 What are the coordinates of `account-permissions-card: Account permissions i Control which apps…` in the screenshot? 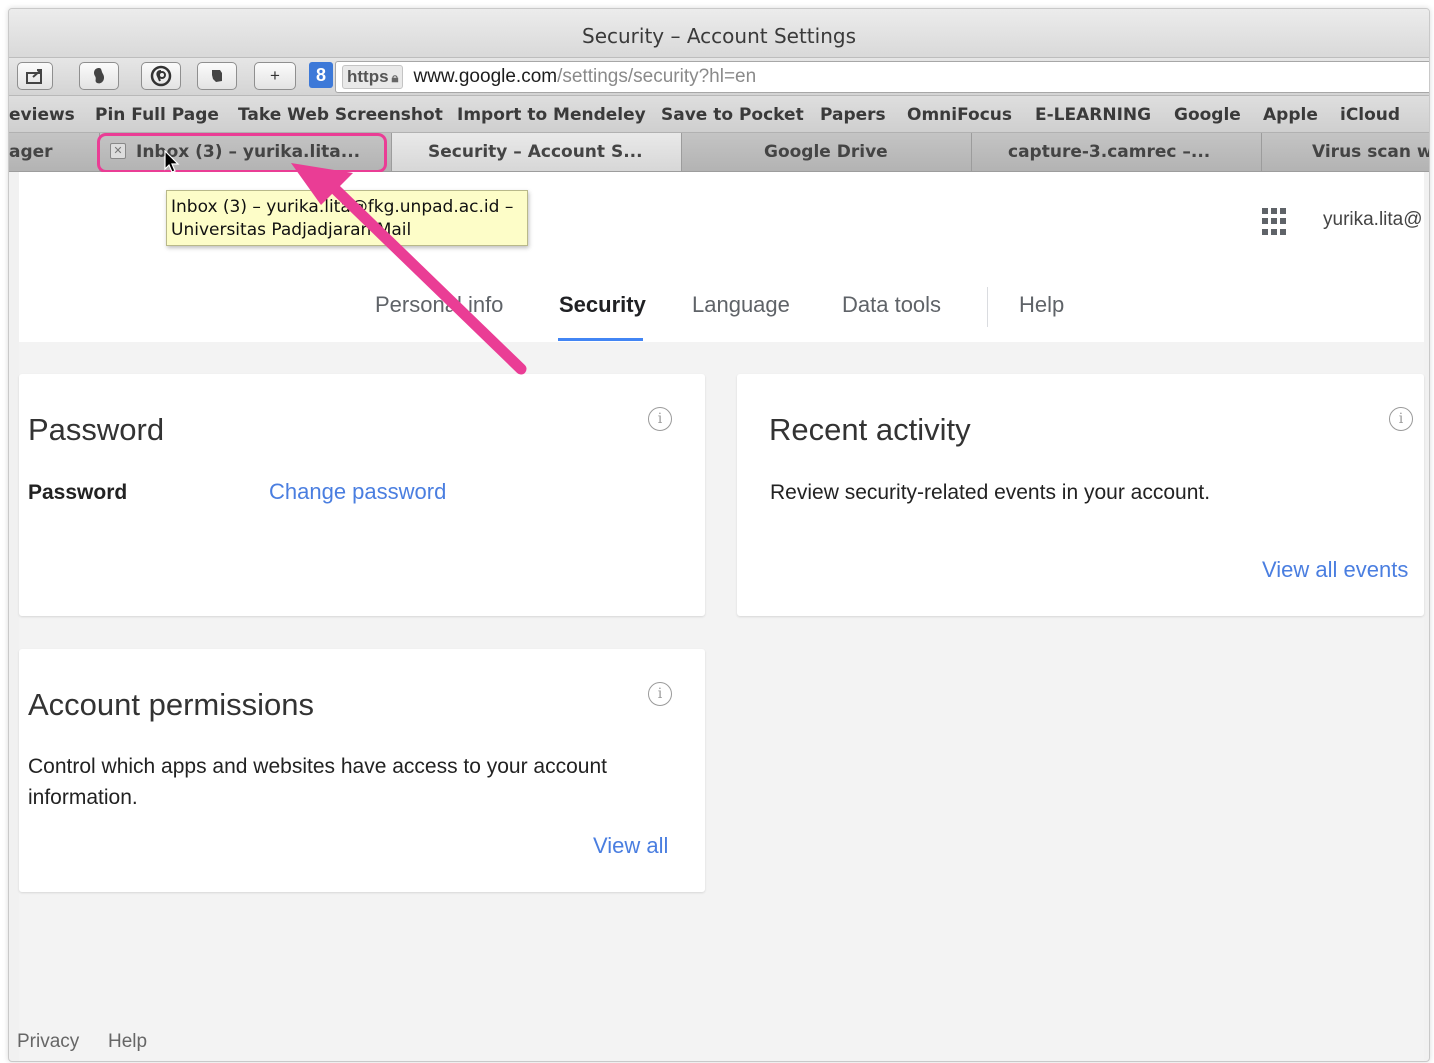 It's located at (362, 770).